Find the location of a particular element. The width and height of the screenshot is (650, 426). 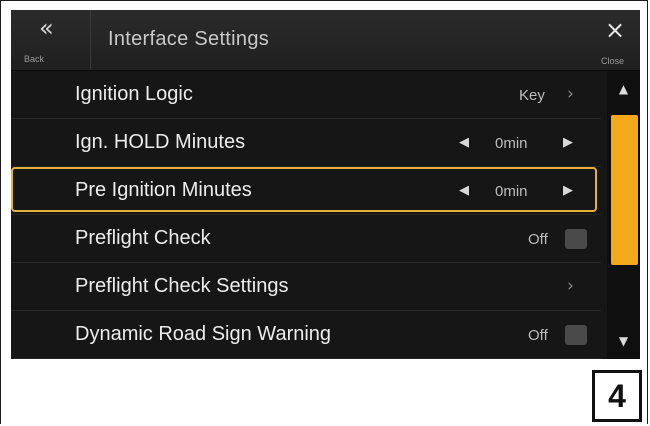

close-icon: × is located at coordinates (615, 30).